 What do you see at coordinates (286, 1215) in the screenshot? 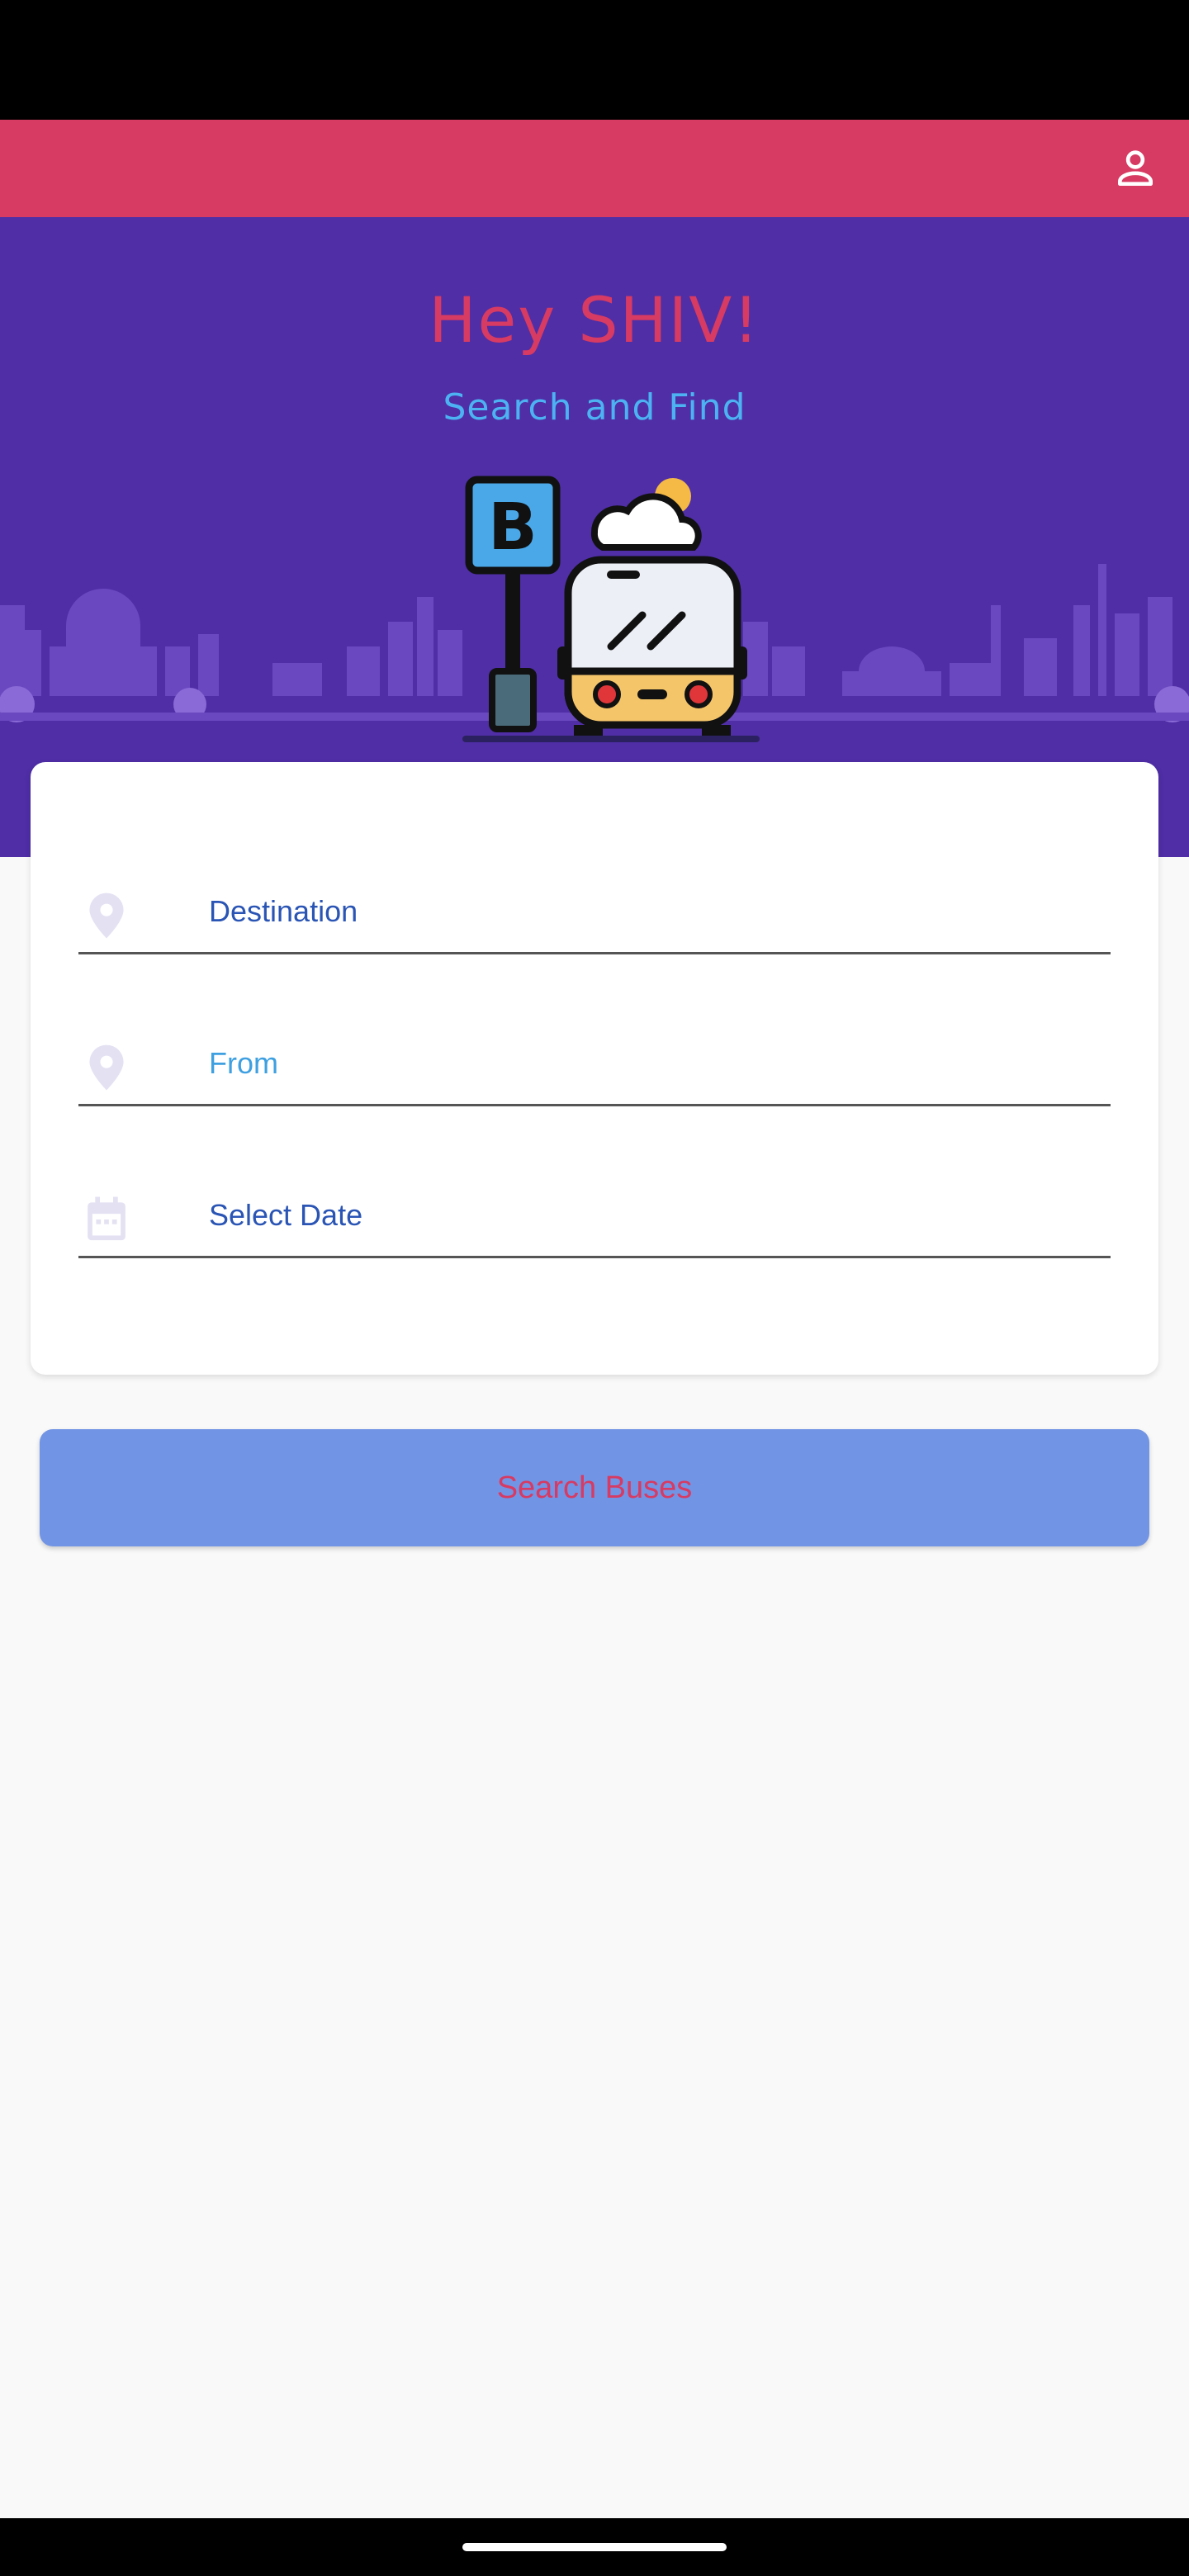
I see `select-date-label: Select Date` at bounding box center [286, 1215].